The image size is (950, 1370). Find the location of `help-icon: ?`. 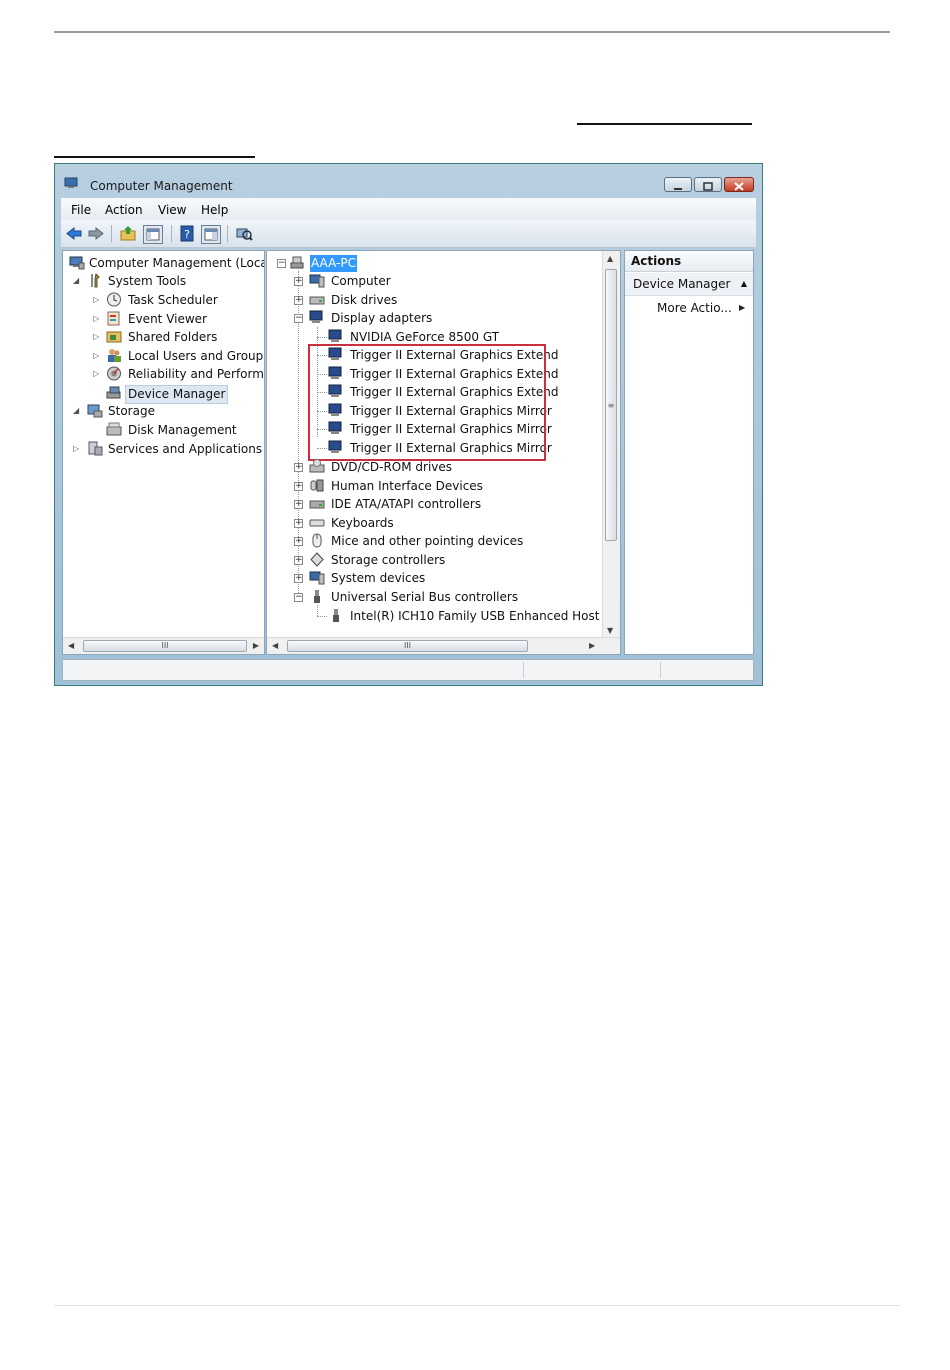

help-icon: ? is located at coordinates (187, 233).